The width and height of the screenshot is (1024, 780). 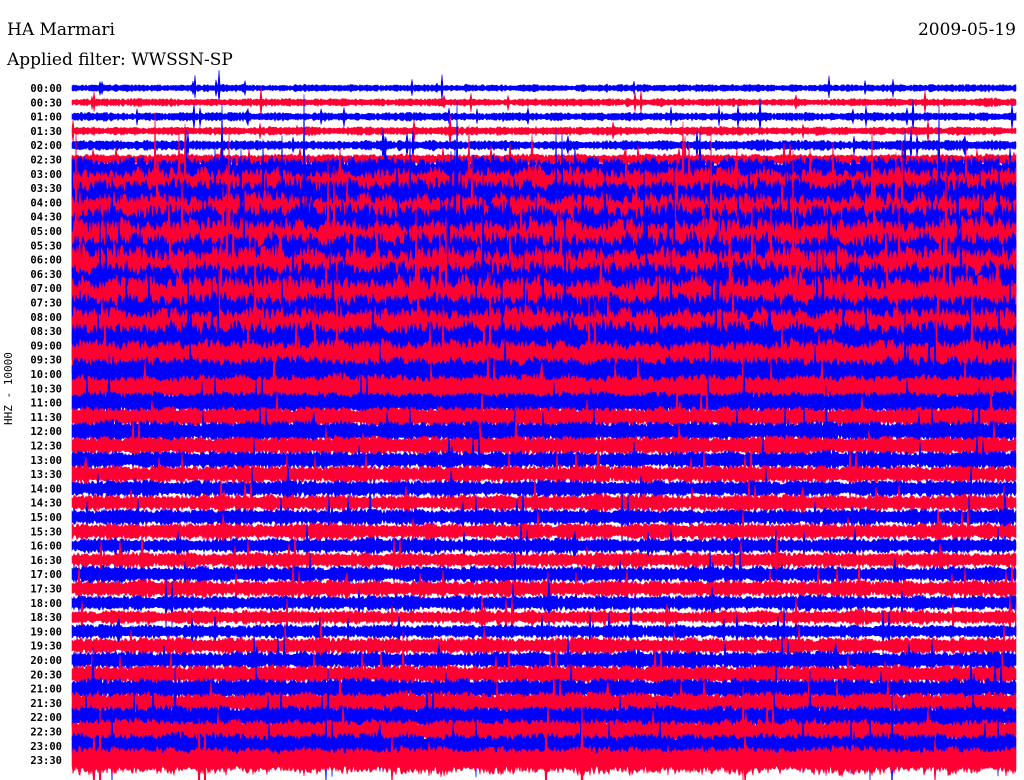 I want to click on row-time-label: 01:30, so click(x=46, y=132).